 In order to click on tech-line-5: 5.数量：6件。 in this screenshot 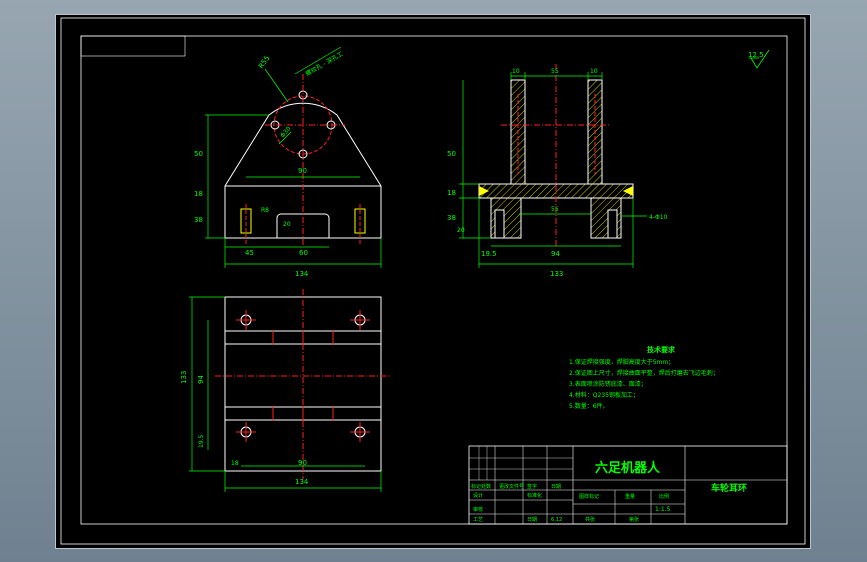, I will do `click(589, 406)`.